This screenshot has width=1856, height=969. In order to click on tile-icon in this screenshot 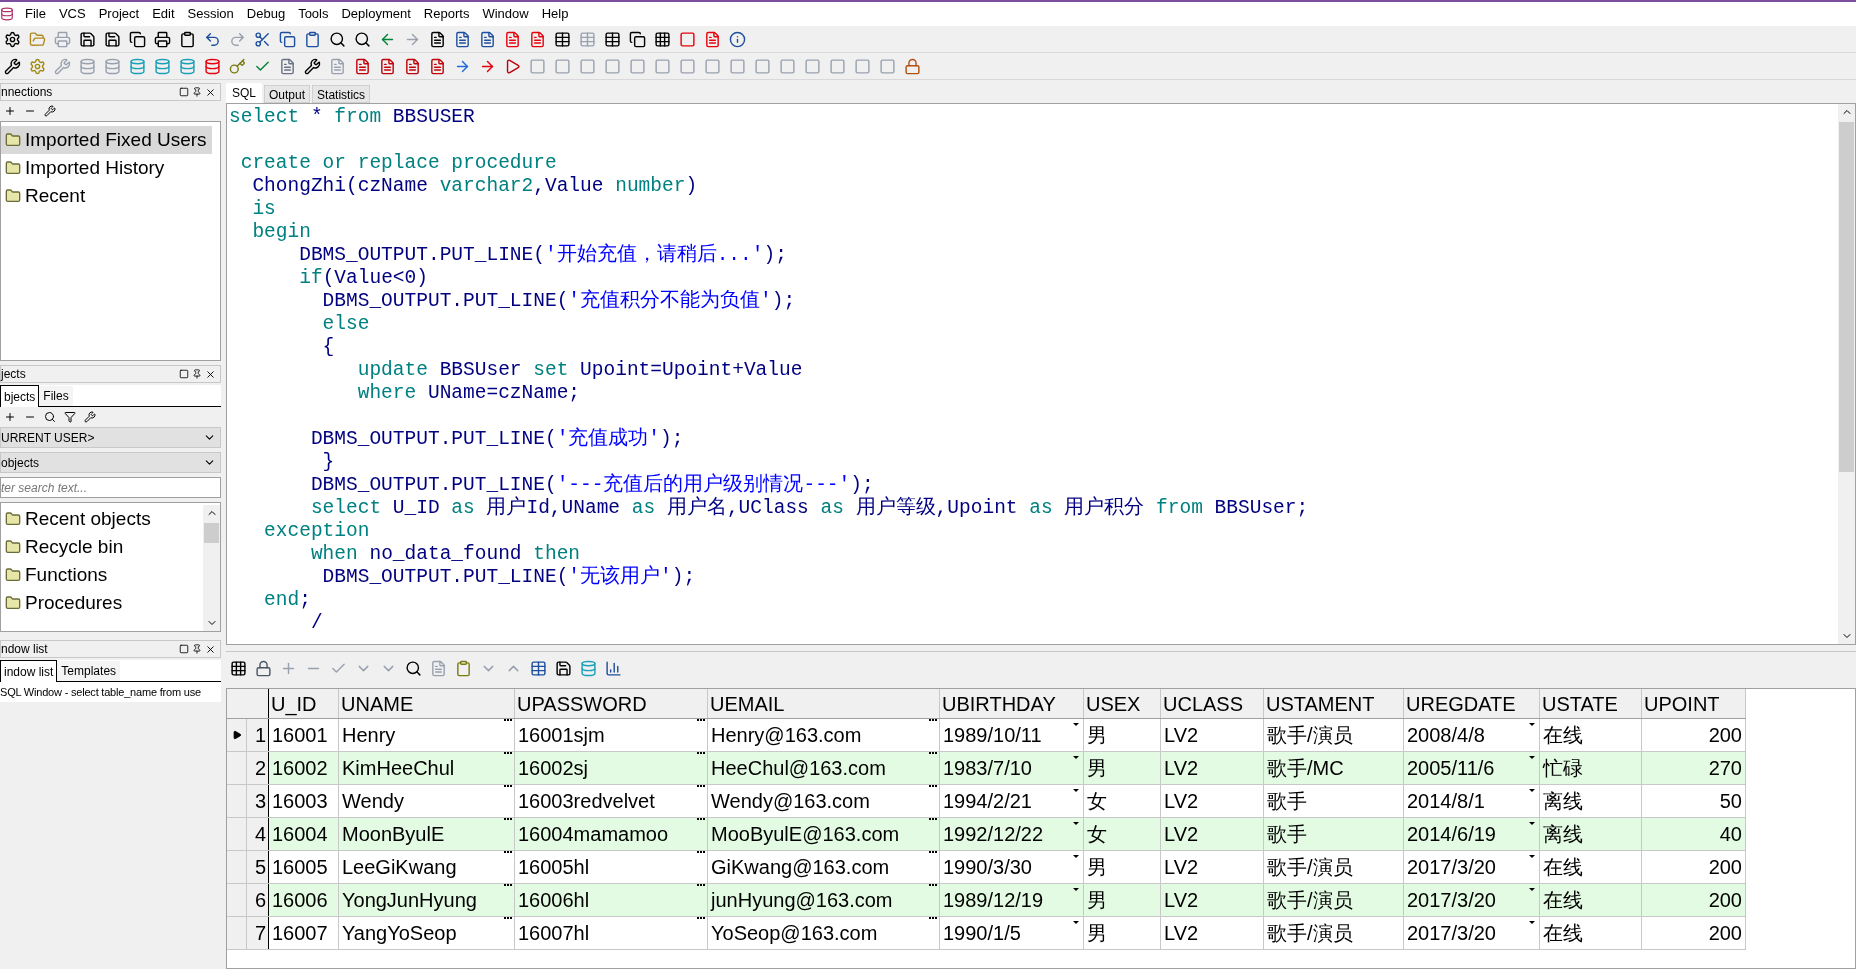, I will do `click(662, 39)`.